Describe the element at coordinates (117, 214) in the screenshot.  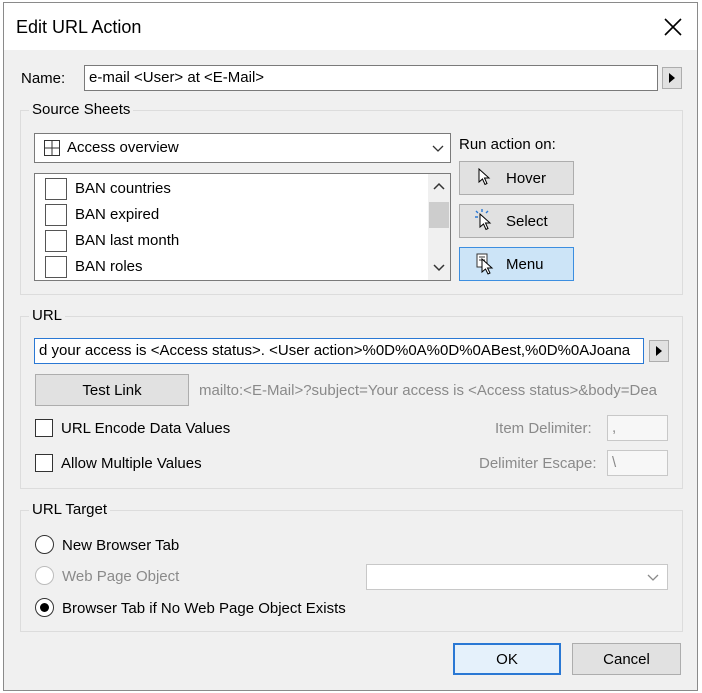
I see `list-item-label: BAN expired` at that location.